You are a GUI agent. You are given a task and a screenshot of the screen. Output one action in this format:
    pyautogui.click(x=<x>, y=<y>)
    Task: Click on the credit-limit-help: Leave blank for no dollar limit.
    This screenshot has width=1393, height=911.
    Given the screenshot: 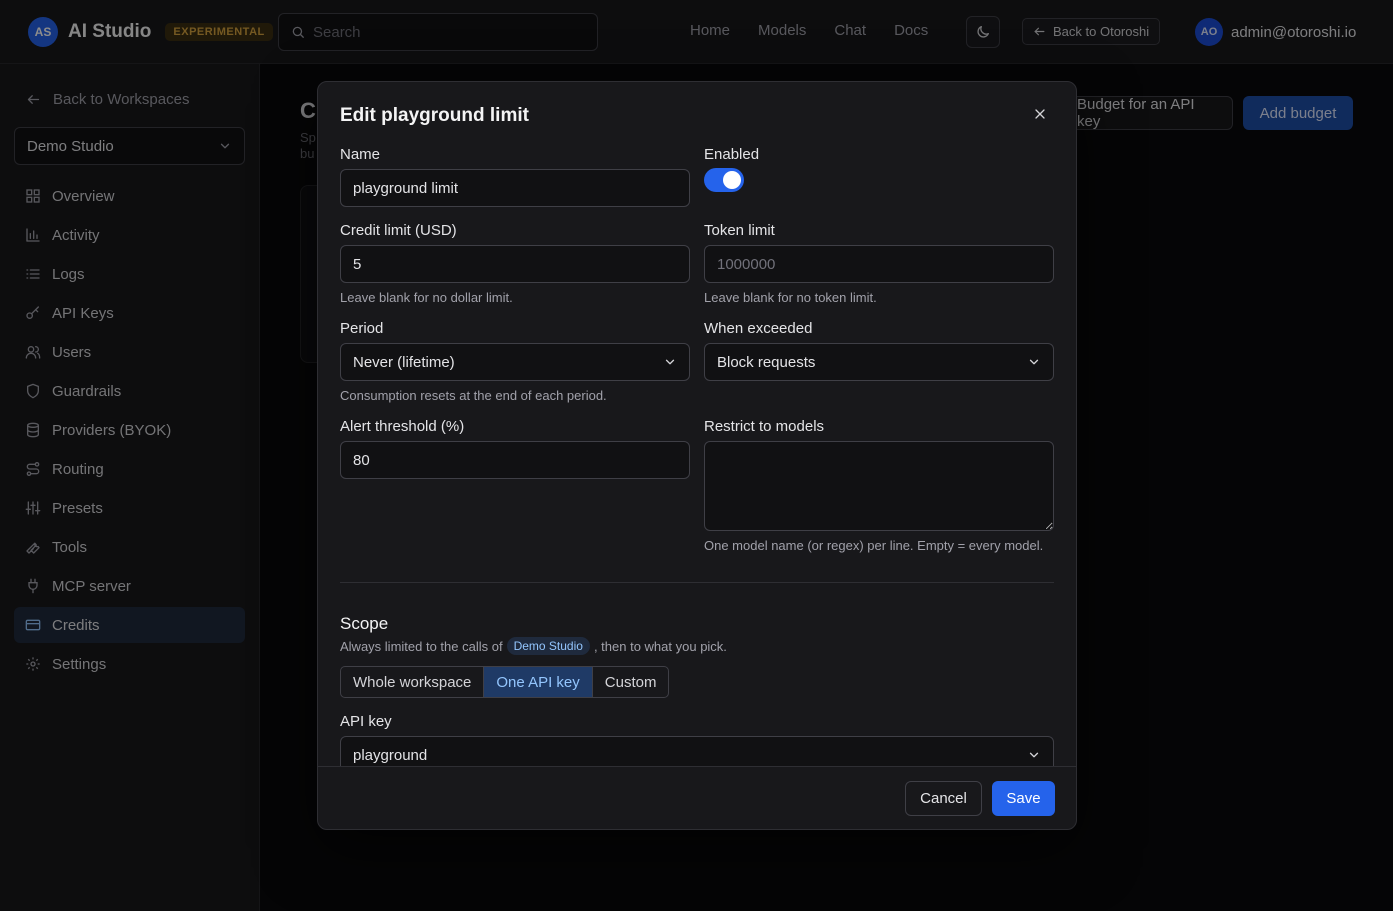 What is the action you would take?
    pyautogui.click(x=426, y=297)
    